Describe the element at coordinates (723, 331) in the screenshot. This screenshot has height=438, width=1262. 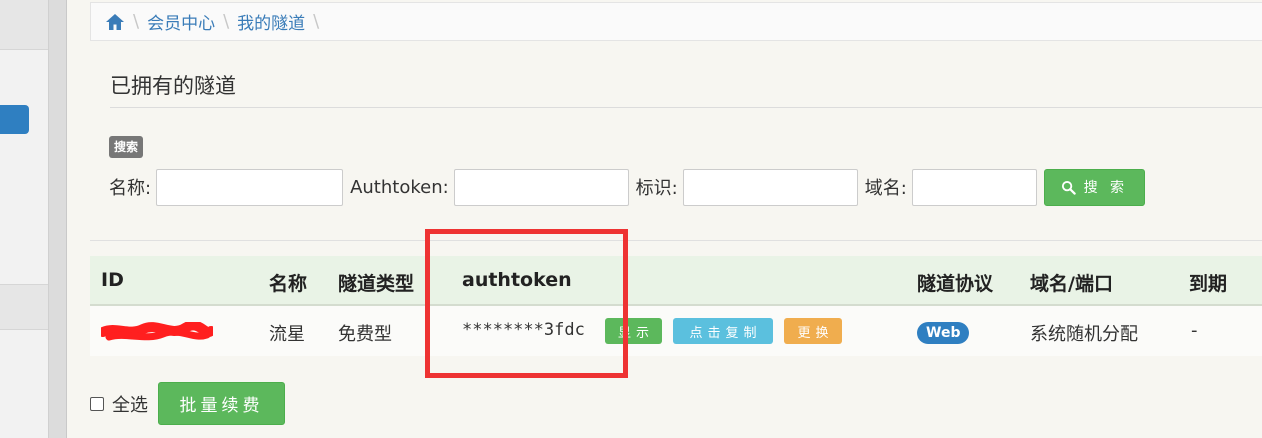
I see `copy-token-button: 点击复制` at that location.